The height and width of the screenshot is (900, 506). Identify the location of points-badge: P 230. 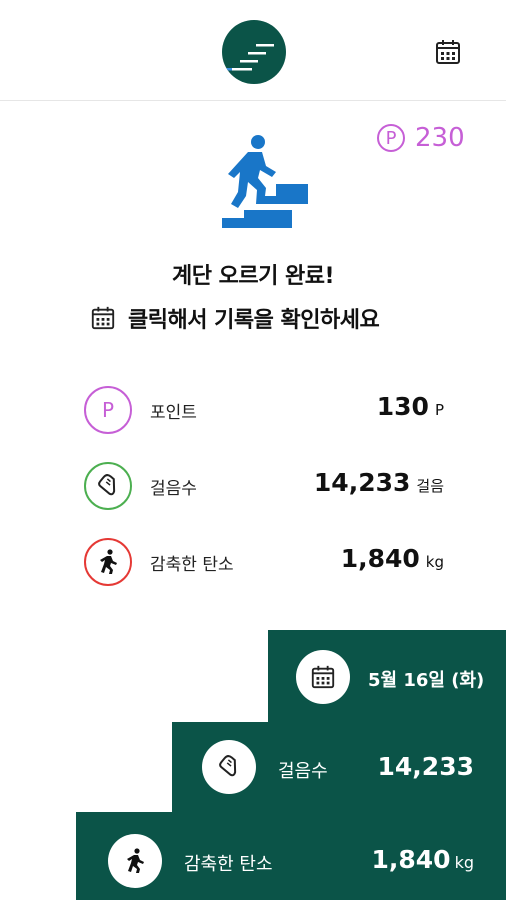
(421, 138).